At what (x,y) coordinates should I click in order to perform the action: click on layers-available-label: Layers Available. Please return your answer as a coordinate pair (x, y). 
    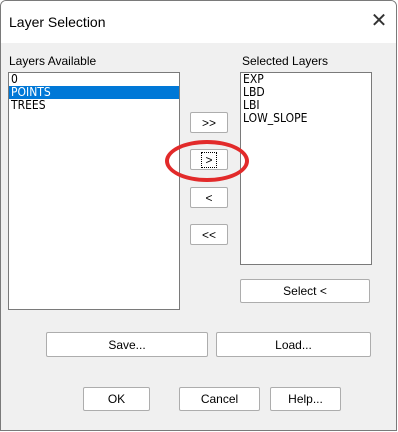
    Looking at the image, I should click on (53, 61).